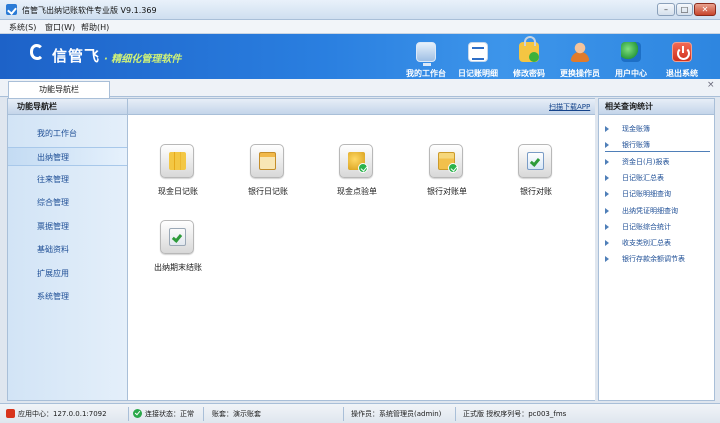  Describe the element at coordinates (396, 414) in the screenshot. I see `status-operator: 操作员：系统管理员(admin)` at that location.